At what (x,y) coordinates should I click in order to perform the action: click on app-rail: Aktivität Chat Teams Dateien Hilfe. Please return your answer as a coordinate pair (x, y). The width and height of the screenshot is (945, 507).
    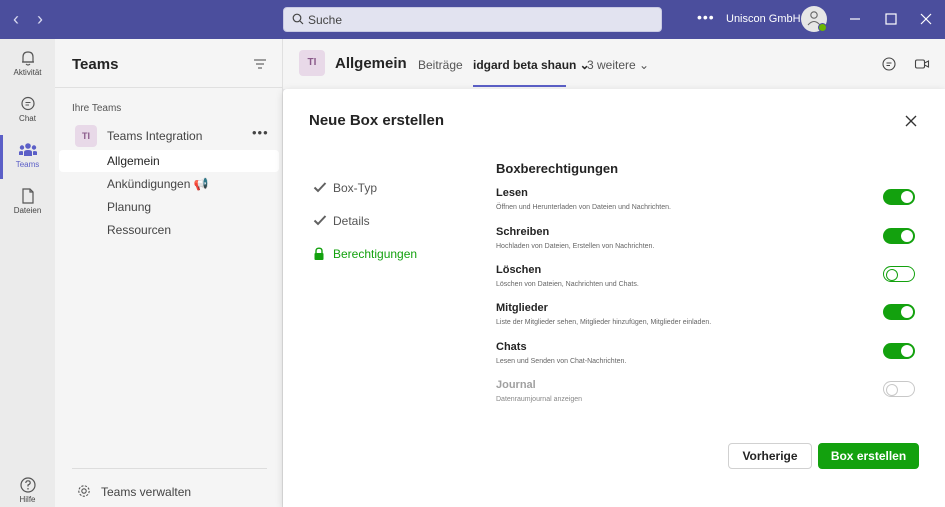
    Looking at the image, I should click on (27, 273).